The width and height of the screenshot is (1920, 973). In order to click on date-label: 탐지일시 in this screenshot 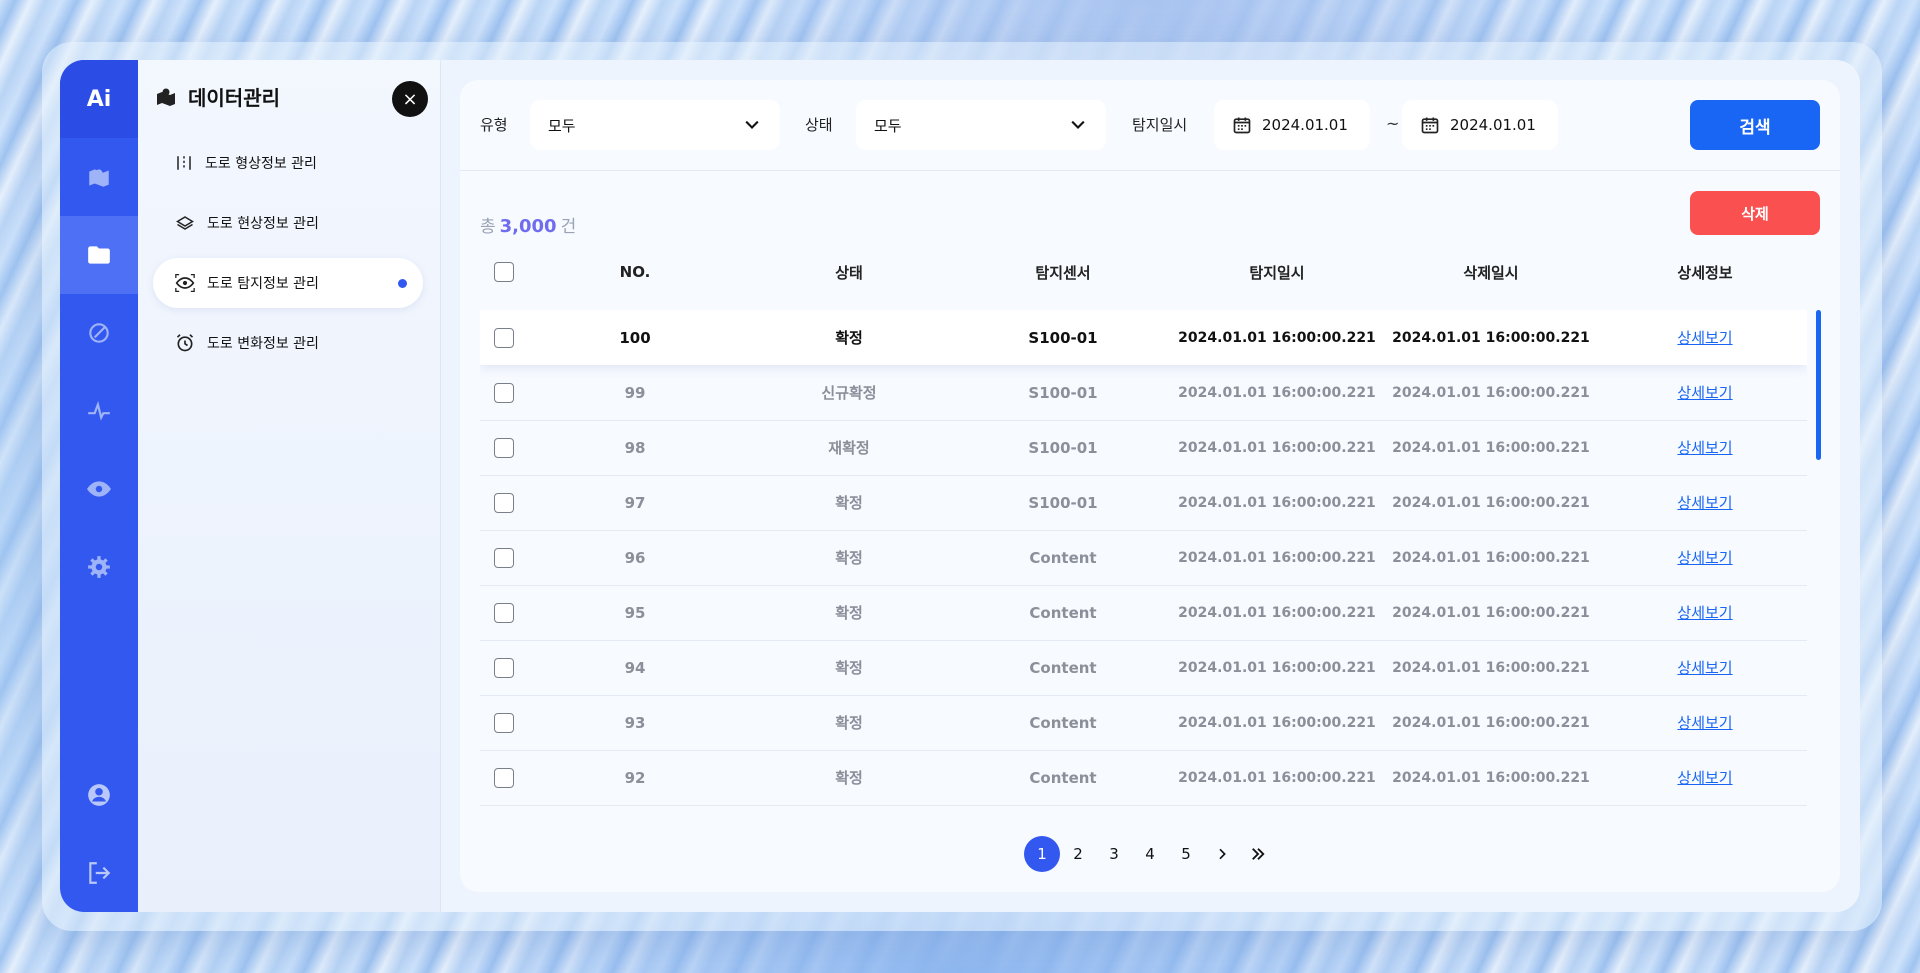, I will do `click(1160, 125)`.